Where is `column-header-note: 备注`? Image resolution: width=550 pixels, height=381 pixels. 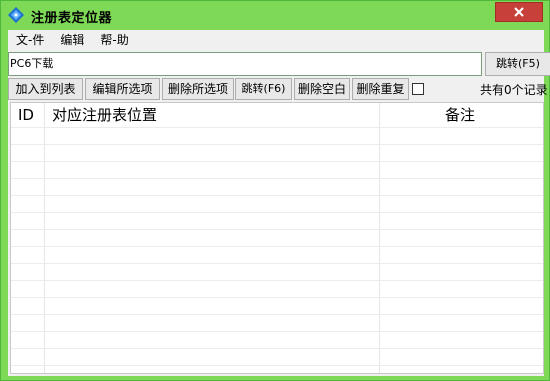
column-header-note: 备注 is located at coordinates (460, 115).